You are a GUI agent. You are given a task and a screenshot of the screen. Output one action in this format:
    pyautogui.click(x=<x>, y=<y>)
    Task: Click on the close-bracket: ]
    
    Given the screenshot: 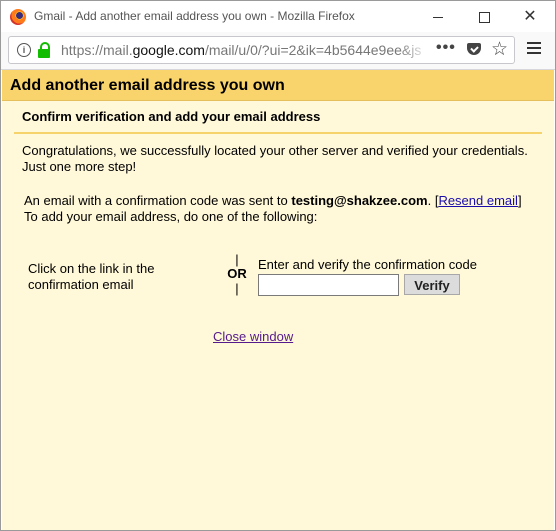 What is the action you would take?
    pyautogui.click(x=519, y=200)
    